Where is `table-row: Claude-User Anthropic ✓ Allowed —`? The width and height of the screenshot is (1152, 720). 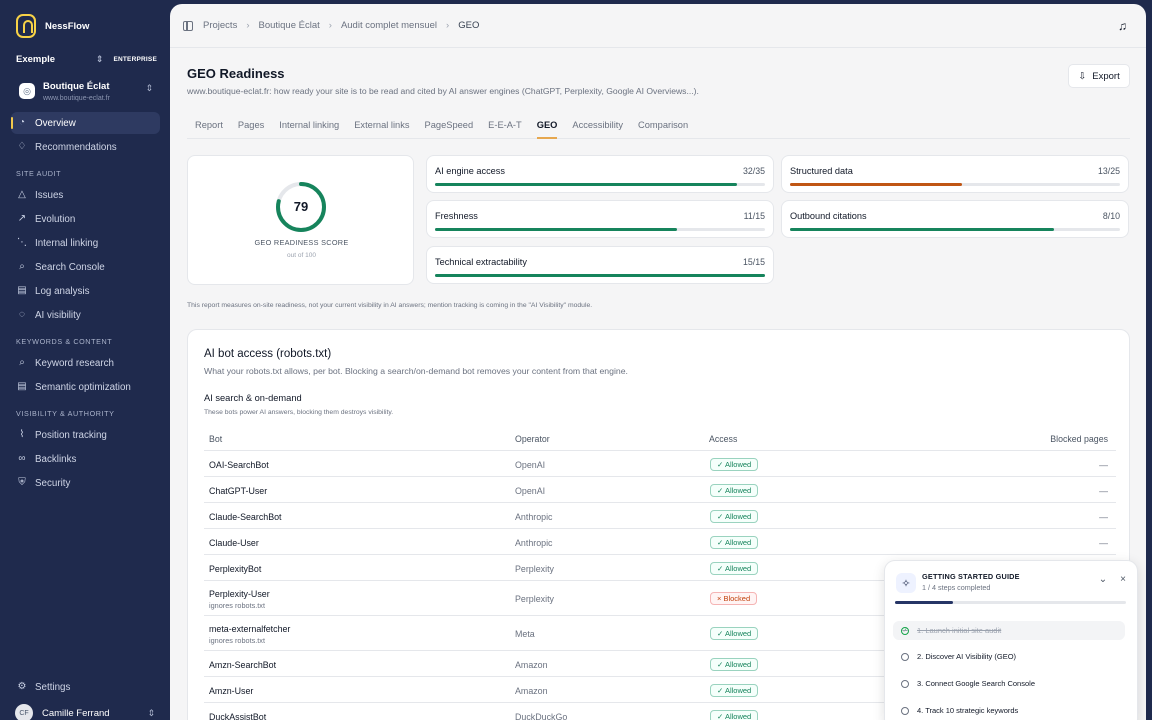 table-row: Claude-User Anthropic ✓ Allowed — is located at coordinates (660, 542).